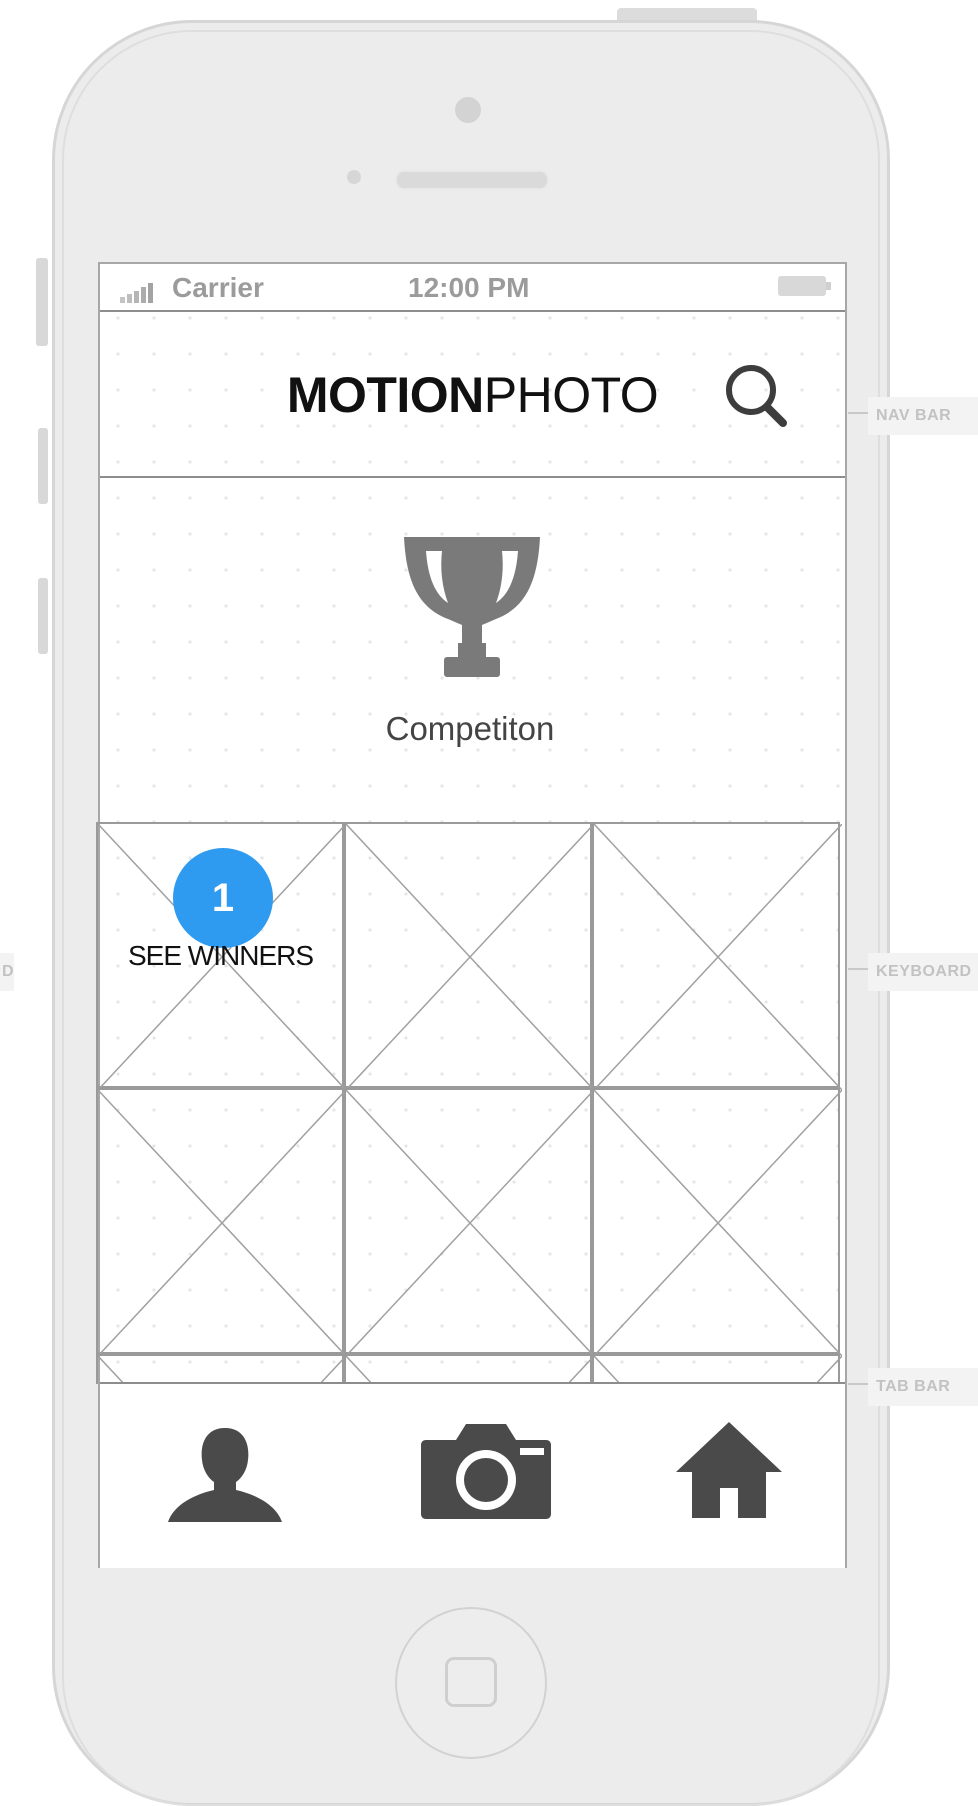 This screenshot has width=978, height=1806. I want to click on camera-icon, so click(486, 1471).